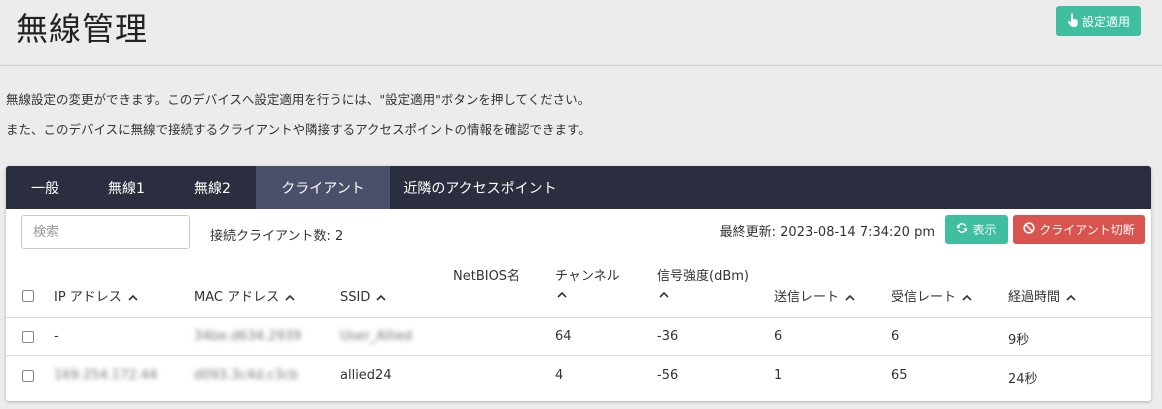  Describe the element at coordinates (248, 336) in the screenshot. I see `cell-mac: 34be.d634.2939` at that location.